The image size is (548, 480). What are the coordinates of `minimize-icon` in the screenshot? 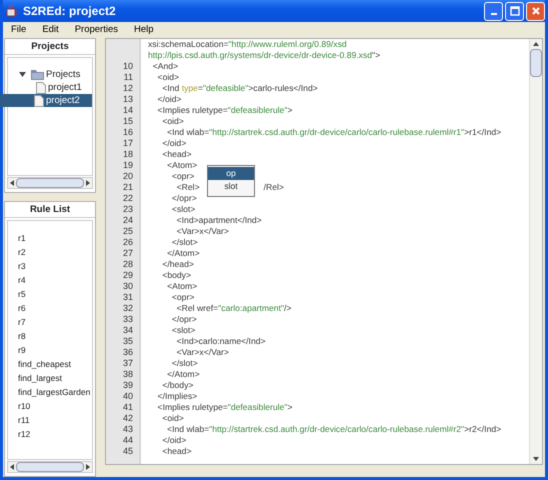 It's located at (493, 14).